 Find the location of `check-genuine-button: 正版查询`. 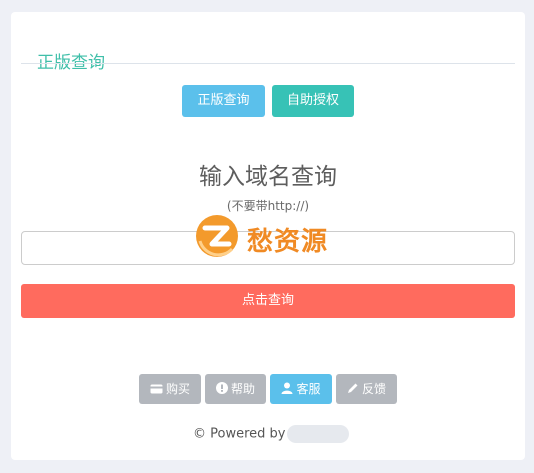

check-genuine-button: 正版查询 is located at coordinates (223, 101).